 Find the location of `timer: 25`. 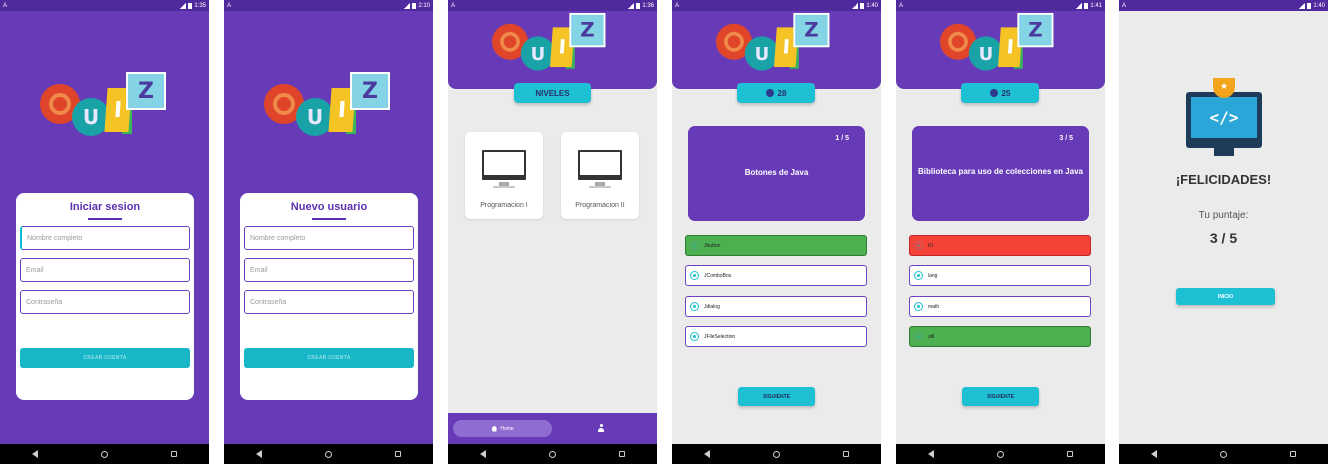

timer: 25 is located at coordinates (1000, 93).